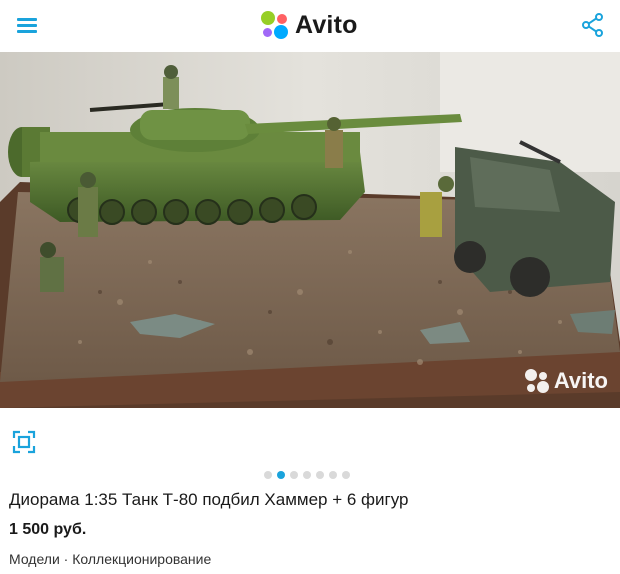 This screenshot has width=620, height=574. I want to click on photo-watermark: Avito, so click(566, 381).